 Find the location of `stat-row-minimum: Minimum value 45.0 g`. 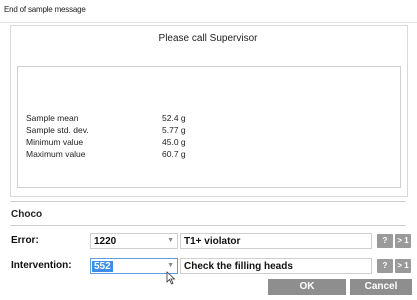

stat-row-minimum: Minimum value 45.0 g is located at coordinates (146, 143).